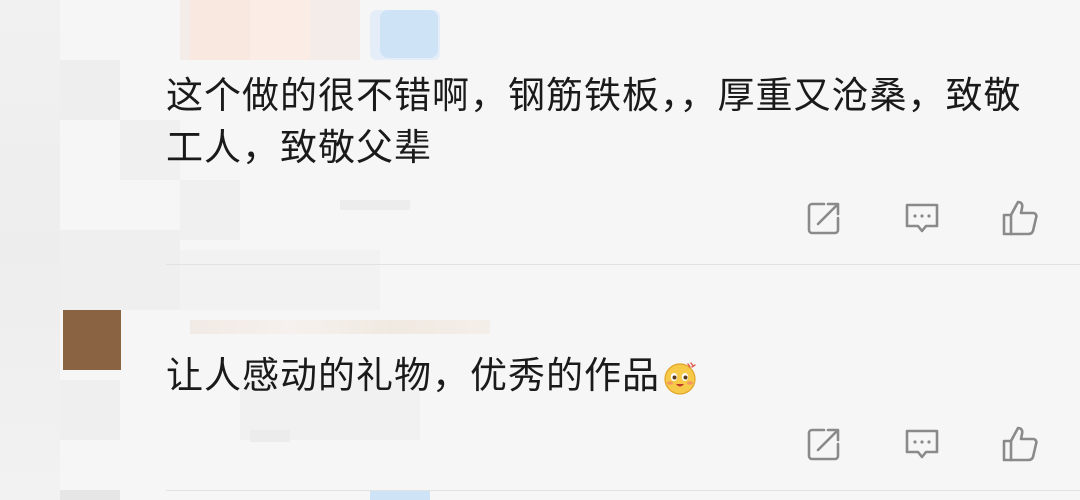  Describe the element at coordinates (413, 375) in the screenshot. I see `comment-text-body: 让人感动的礼物，优秀的作品` at that location.